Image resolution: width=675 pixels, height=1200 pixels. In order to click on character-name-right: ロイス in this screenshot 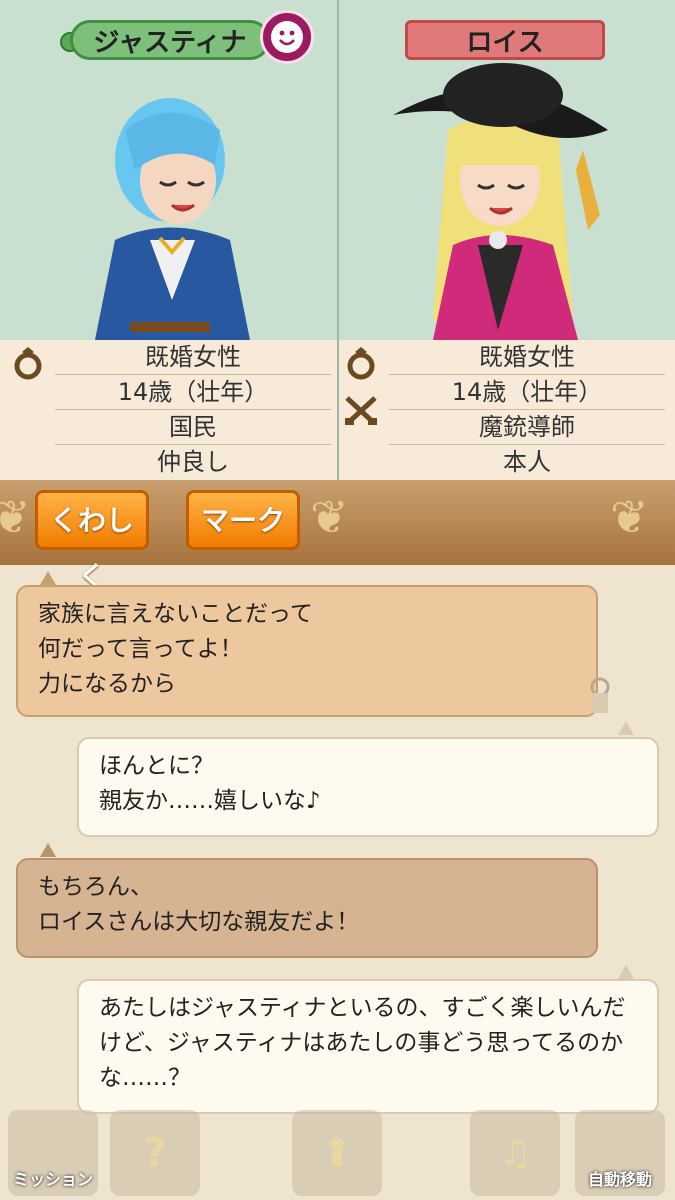, I will do `click(505, 40)`.